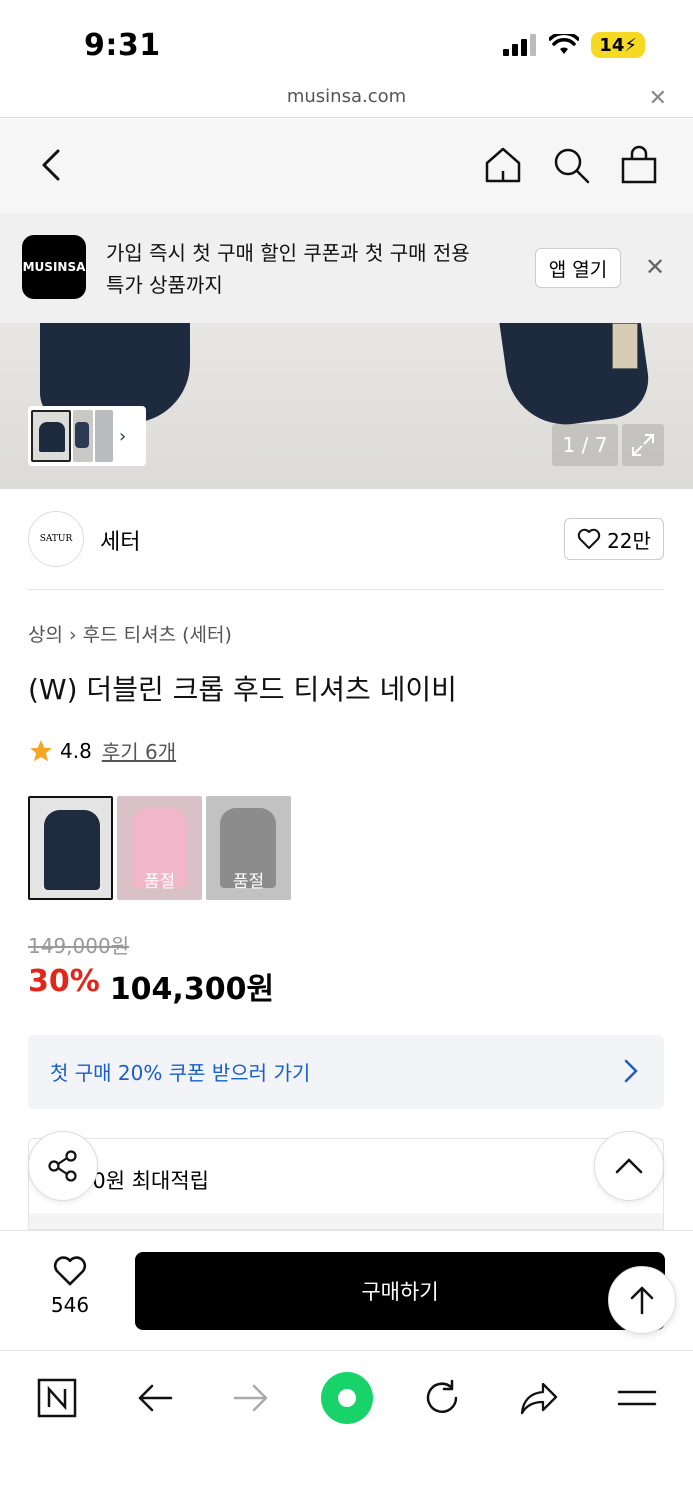 The height and width of the screenshot is (1500, 693). I want to click on battery-indicator: 14 ⚡, so click(618, 45).